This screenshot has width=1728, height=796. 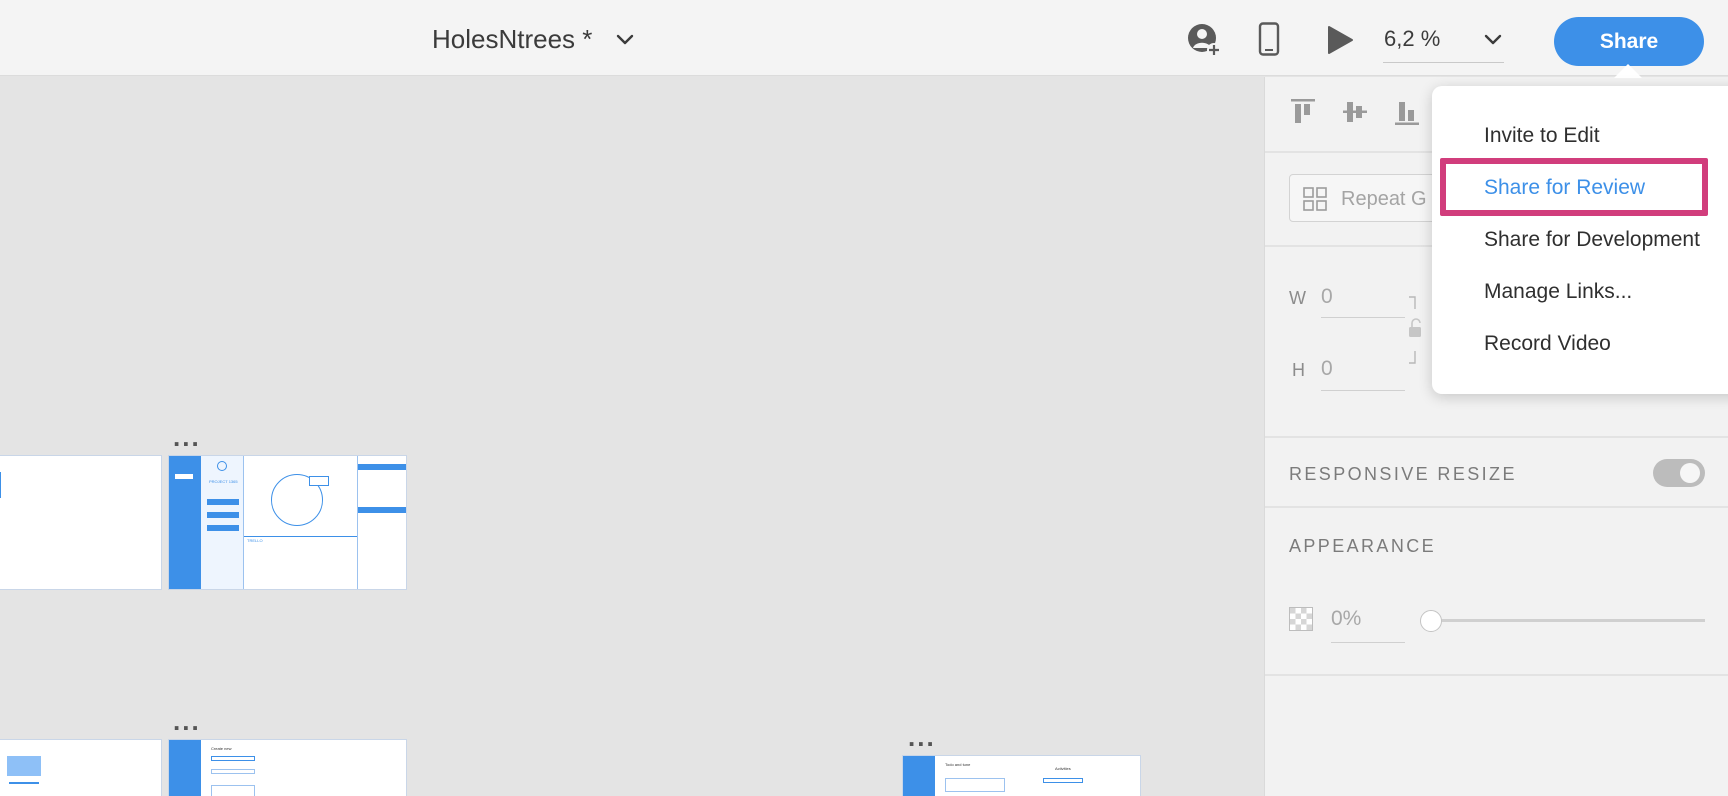 I want to click on menu-item-record-video: Record Video, so click(x=1547, y=344).